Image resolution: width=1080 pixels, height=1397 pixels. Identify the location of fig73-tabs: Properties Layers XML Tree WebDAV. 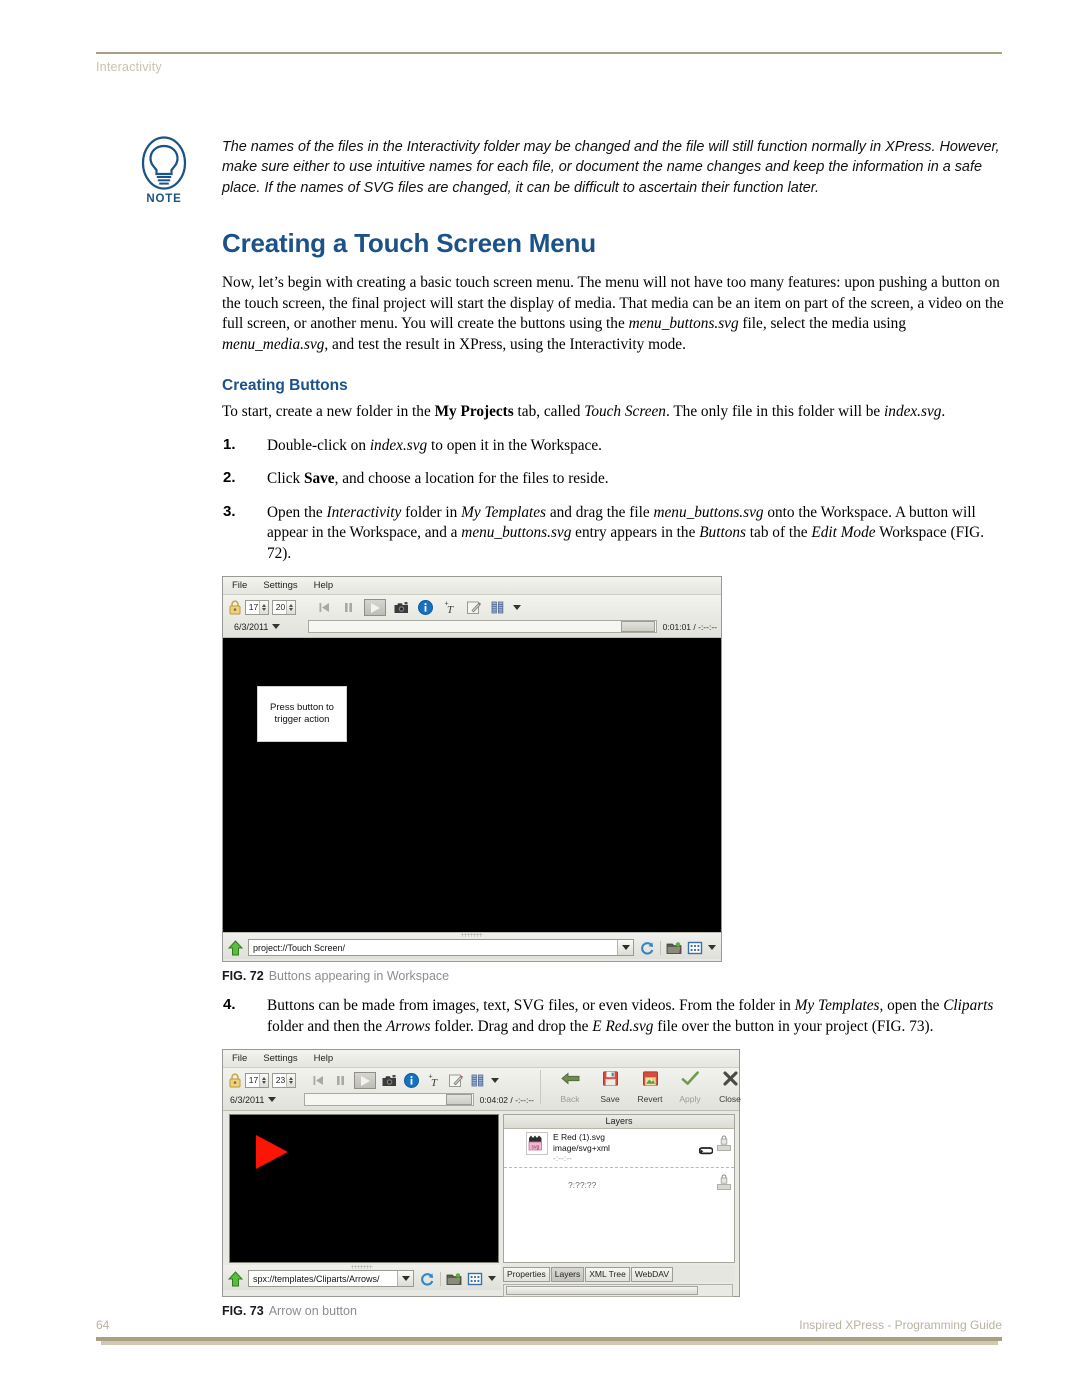
(618, 1273).